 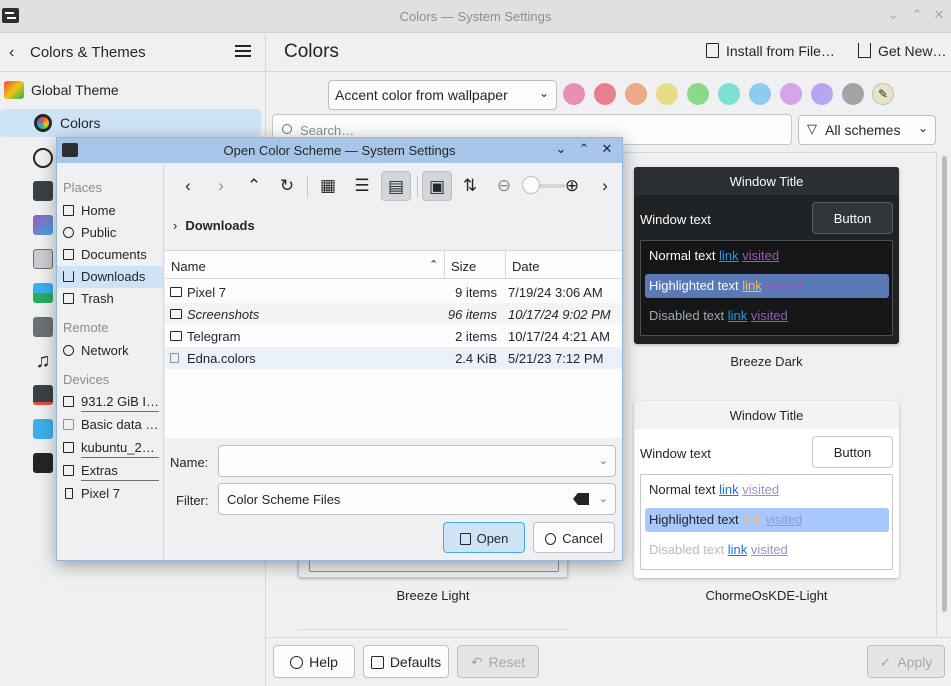 I want to click on cursors-icon, so click(x=43, y=293).